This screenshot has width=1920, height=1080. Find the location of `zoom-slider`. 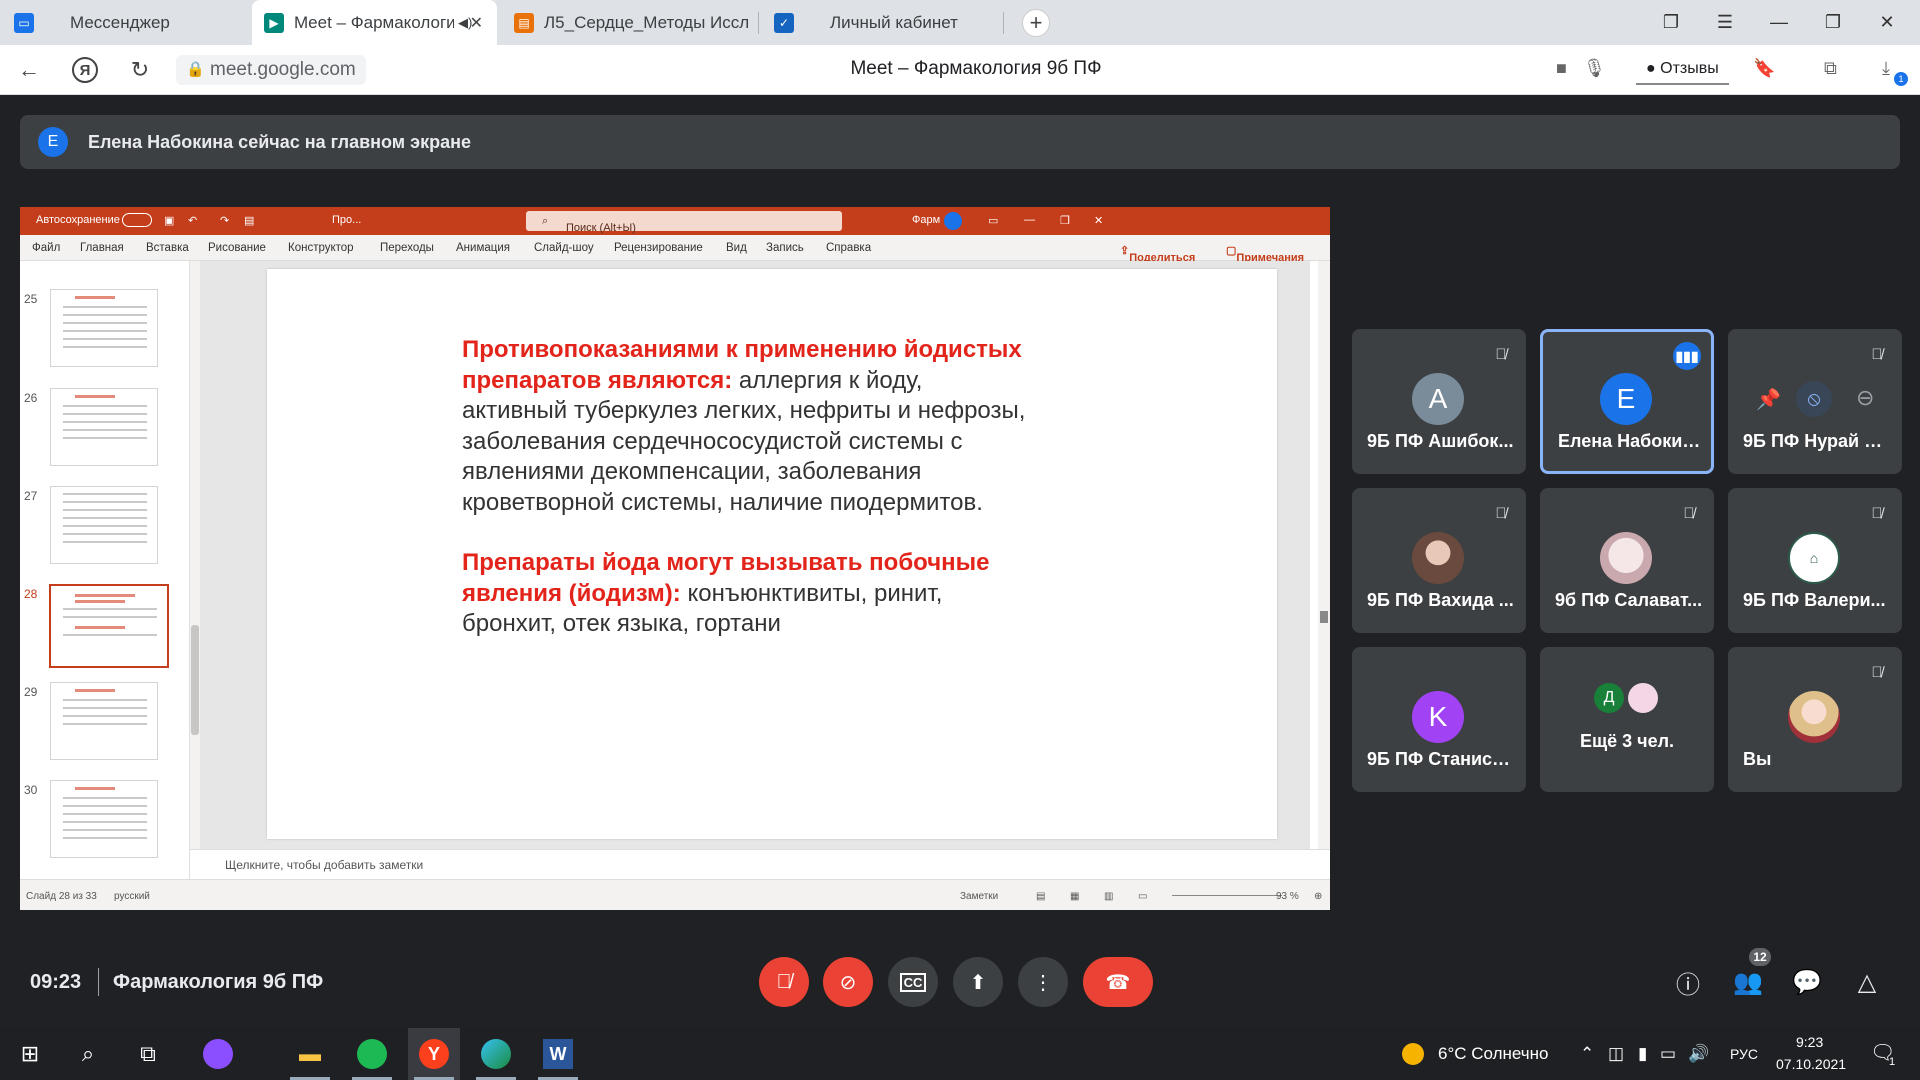

zoom-slider is located at coordinates (1227, 895).